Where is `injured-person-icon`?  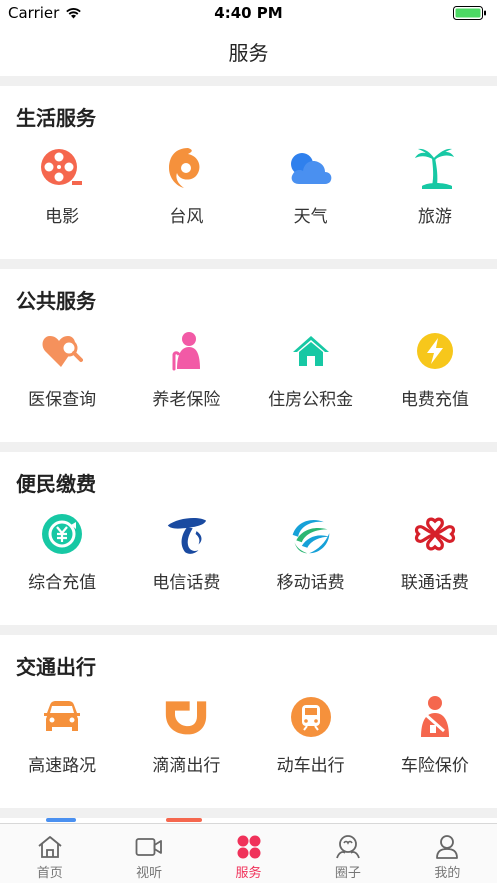 injured-person-icon is located at coordinates (435, 717).